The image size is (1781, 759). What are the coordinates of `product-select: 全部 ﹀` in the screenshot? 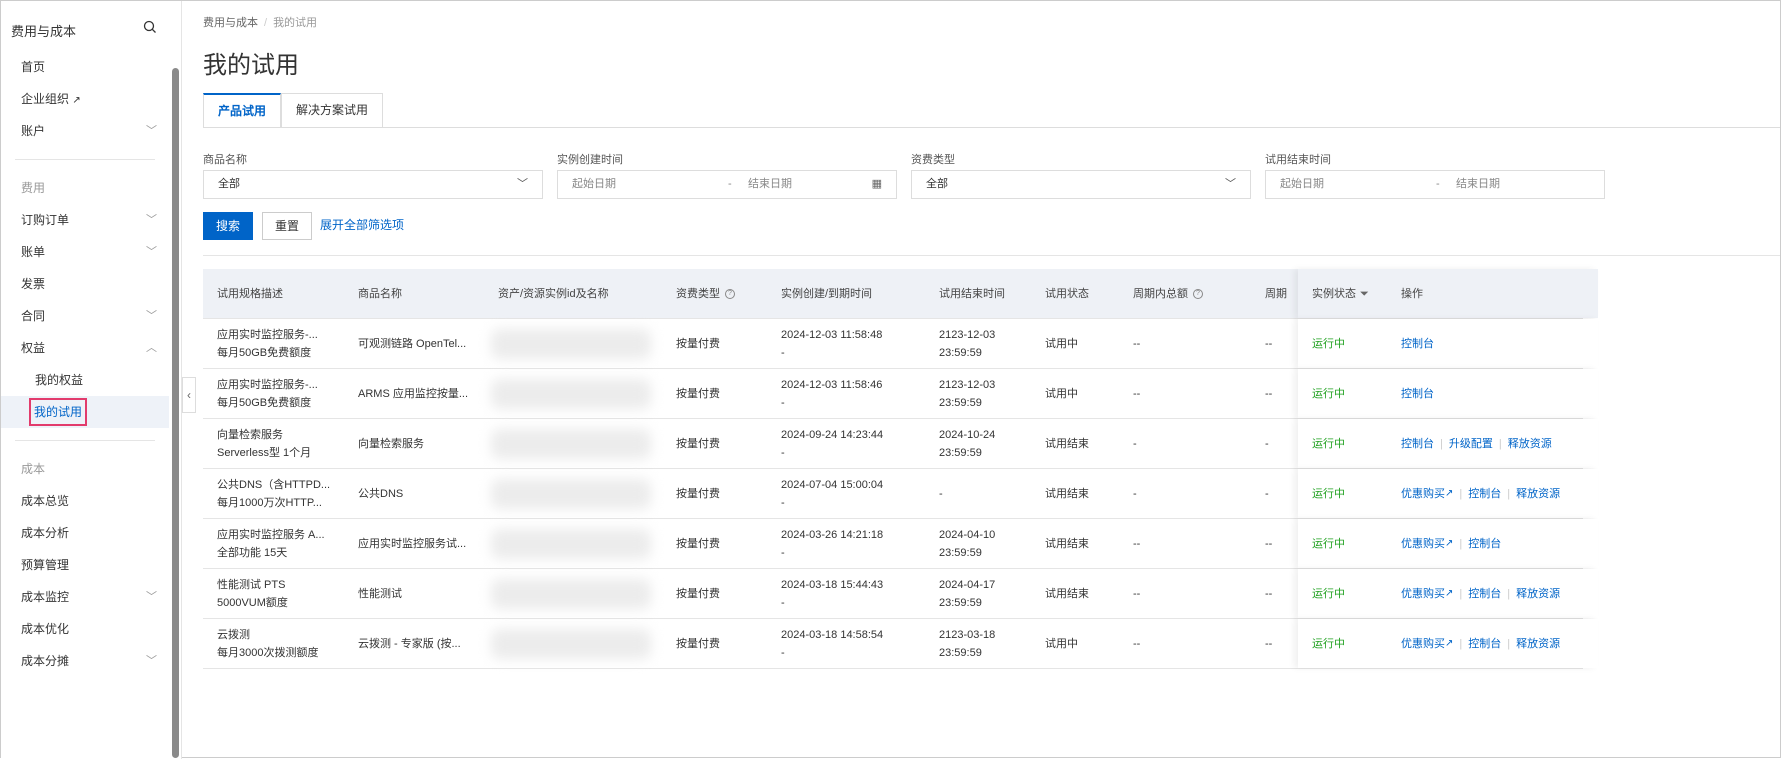 It's located at (373, 184).